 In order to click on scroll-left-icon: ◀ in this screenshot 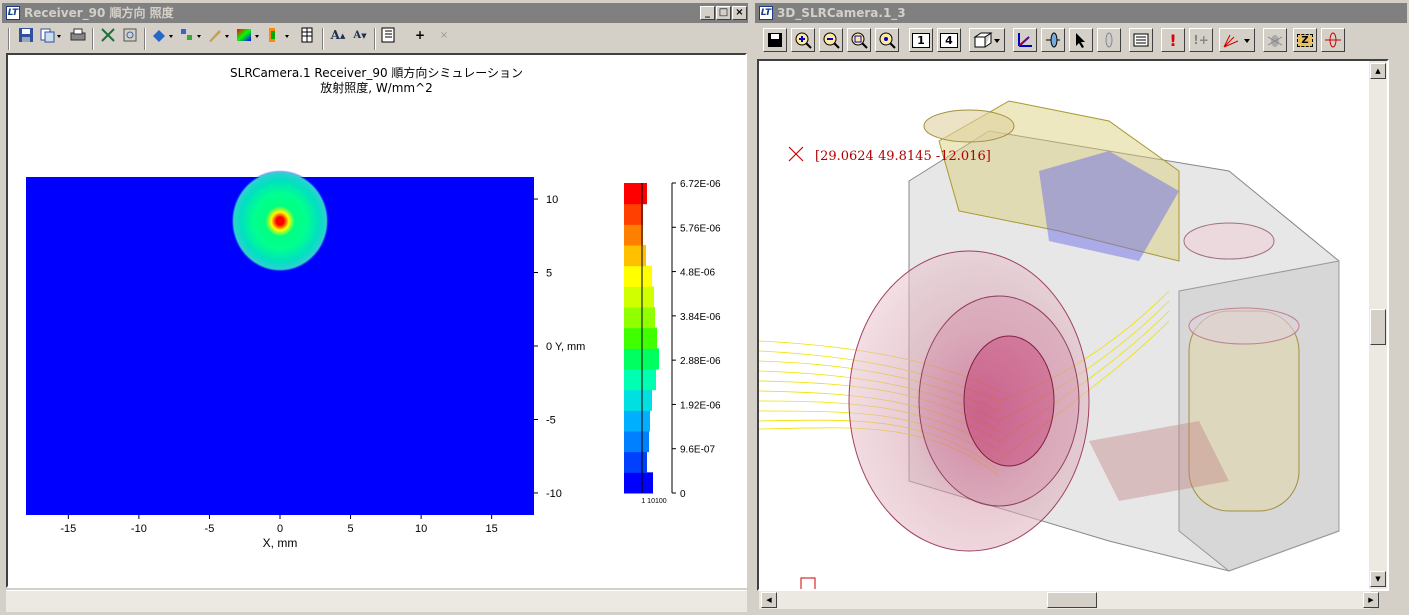, I will do `click(769, 600)`.